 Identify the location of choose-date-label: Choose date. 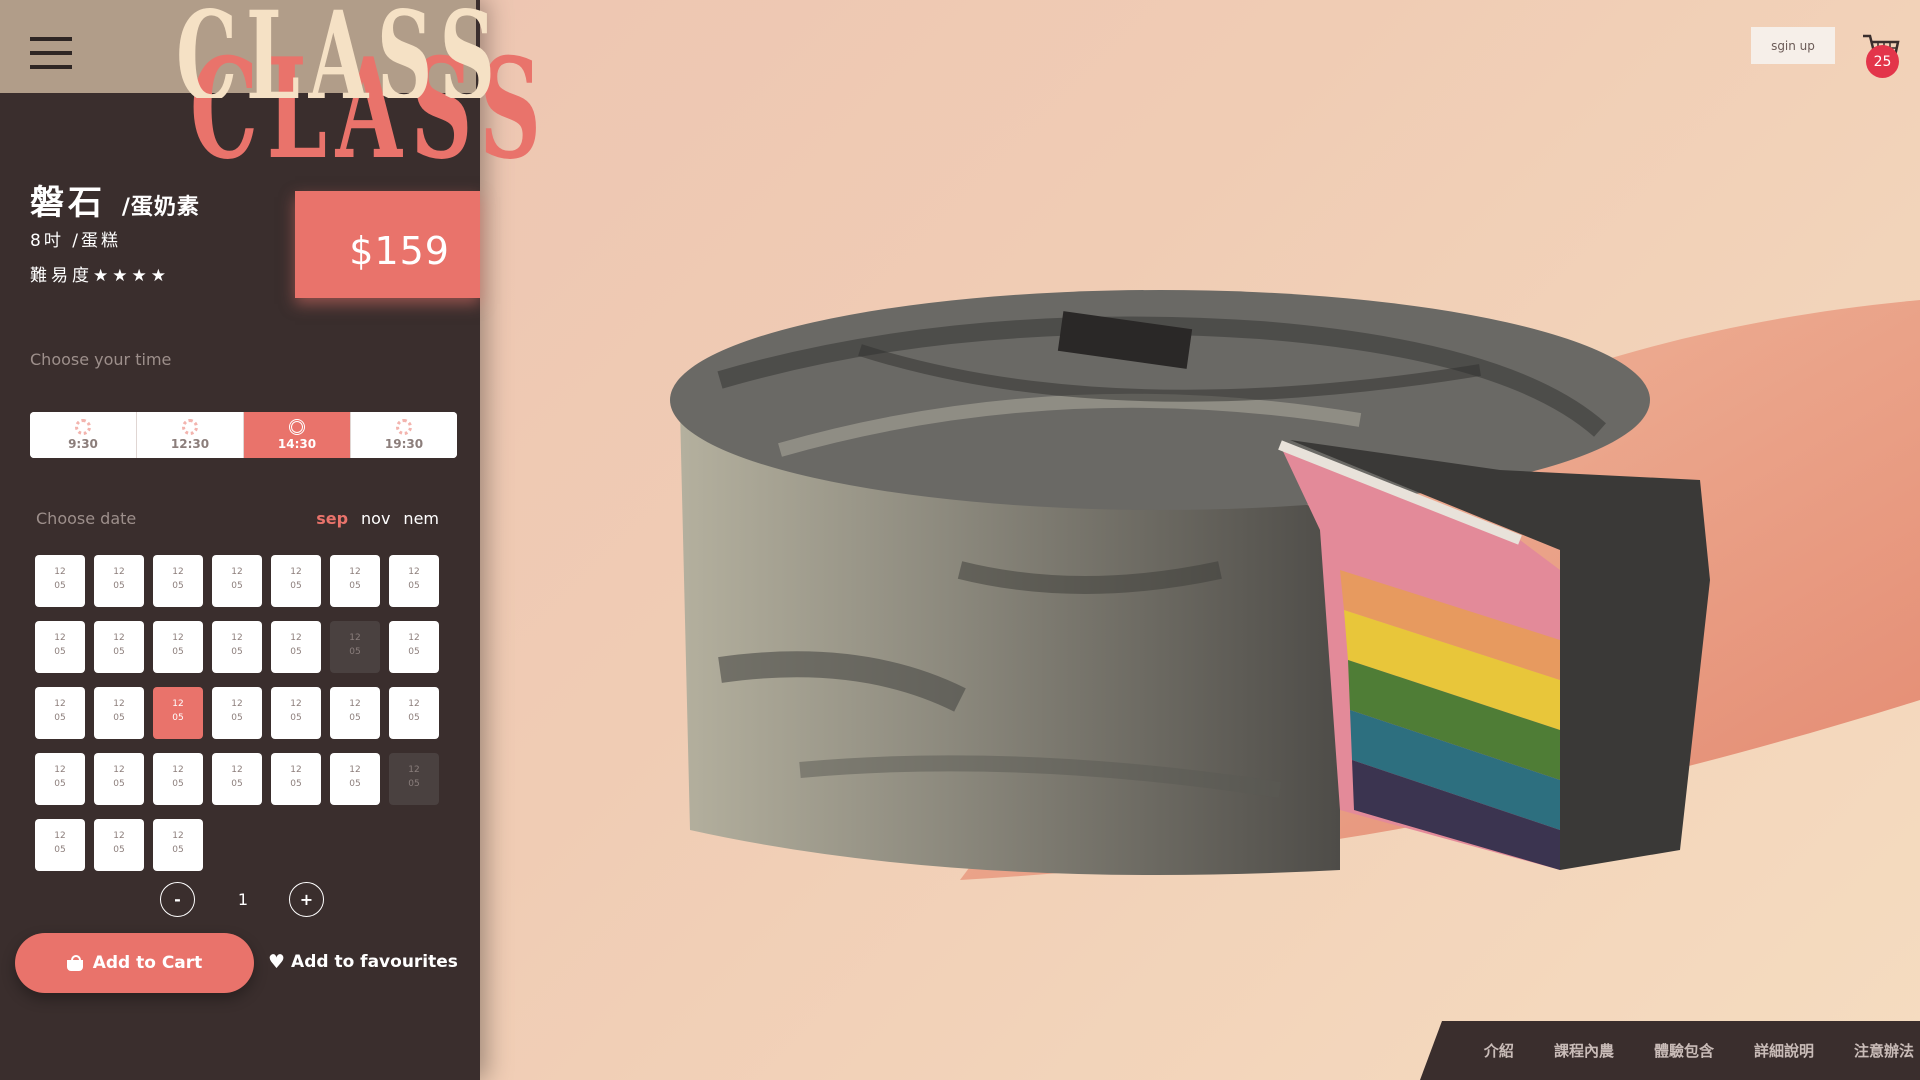
(86, 518).